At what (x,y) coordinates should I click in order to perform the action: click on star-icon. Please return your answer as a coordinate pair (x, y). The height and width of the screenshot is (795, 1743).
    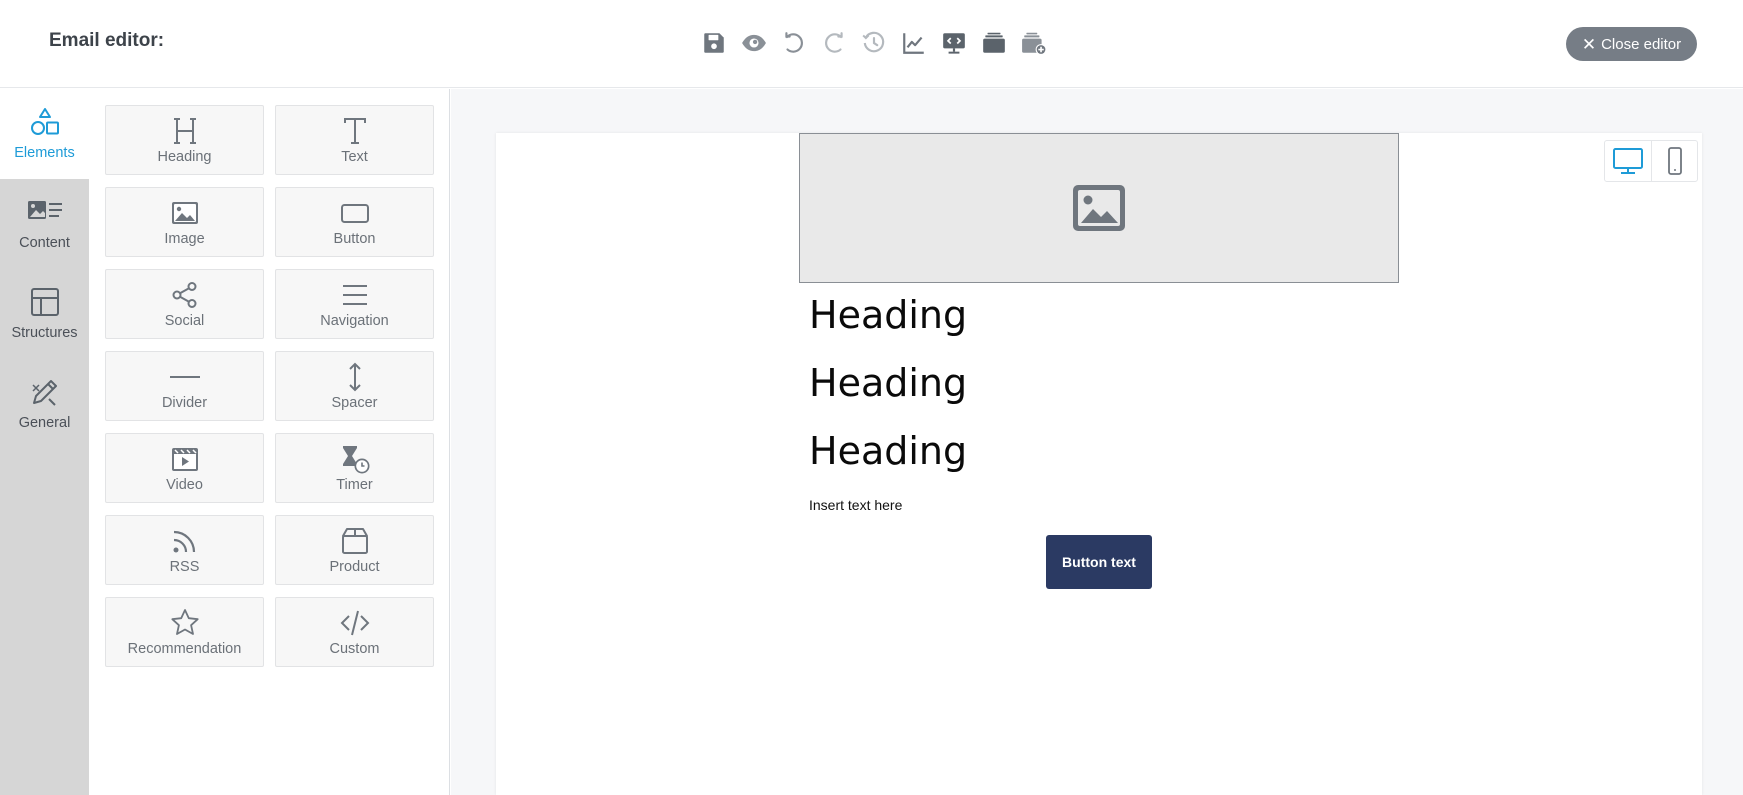
    Looking at the image, I should click on (184, 621).